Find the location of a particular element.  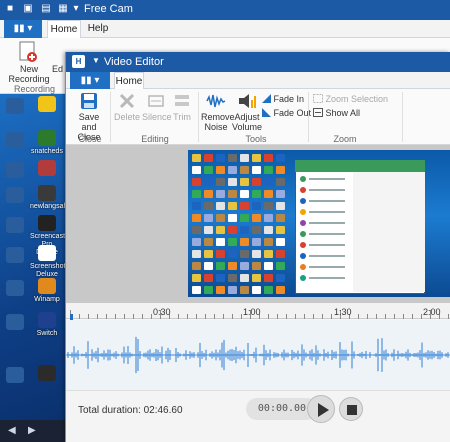

edit-button: Ed is located at coordinates (57, 69).